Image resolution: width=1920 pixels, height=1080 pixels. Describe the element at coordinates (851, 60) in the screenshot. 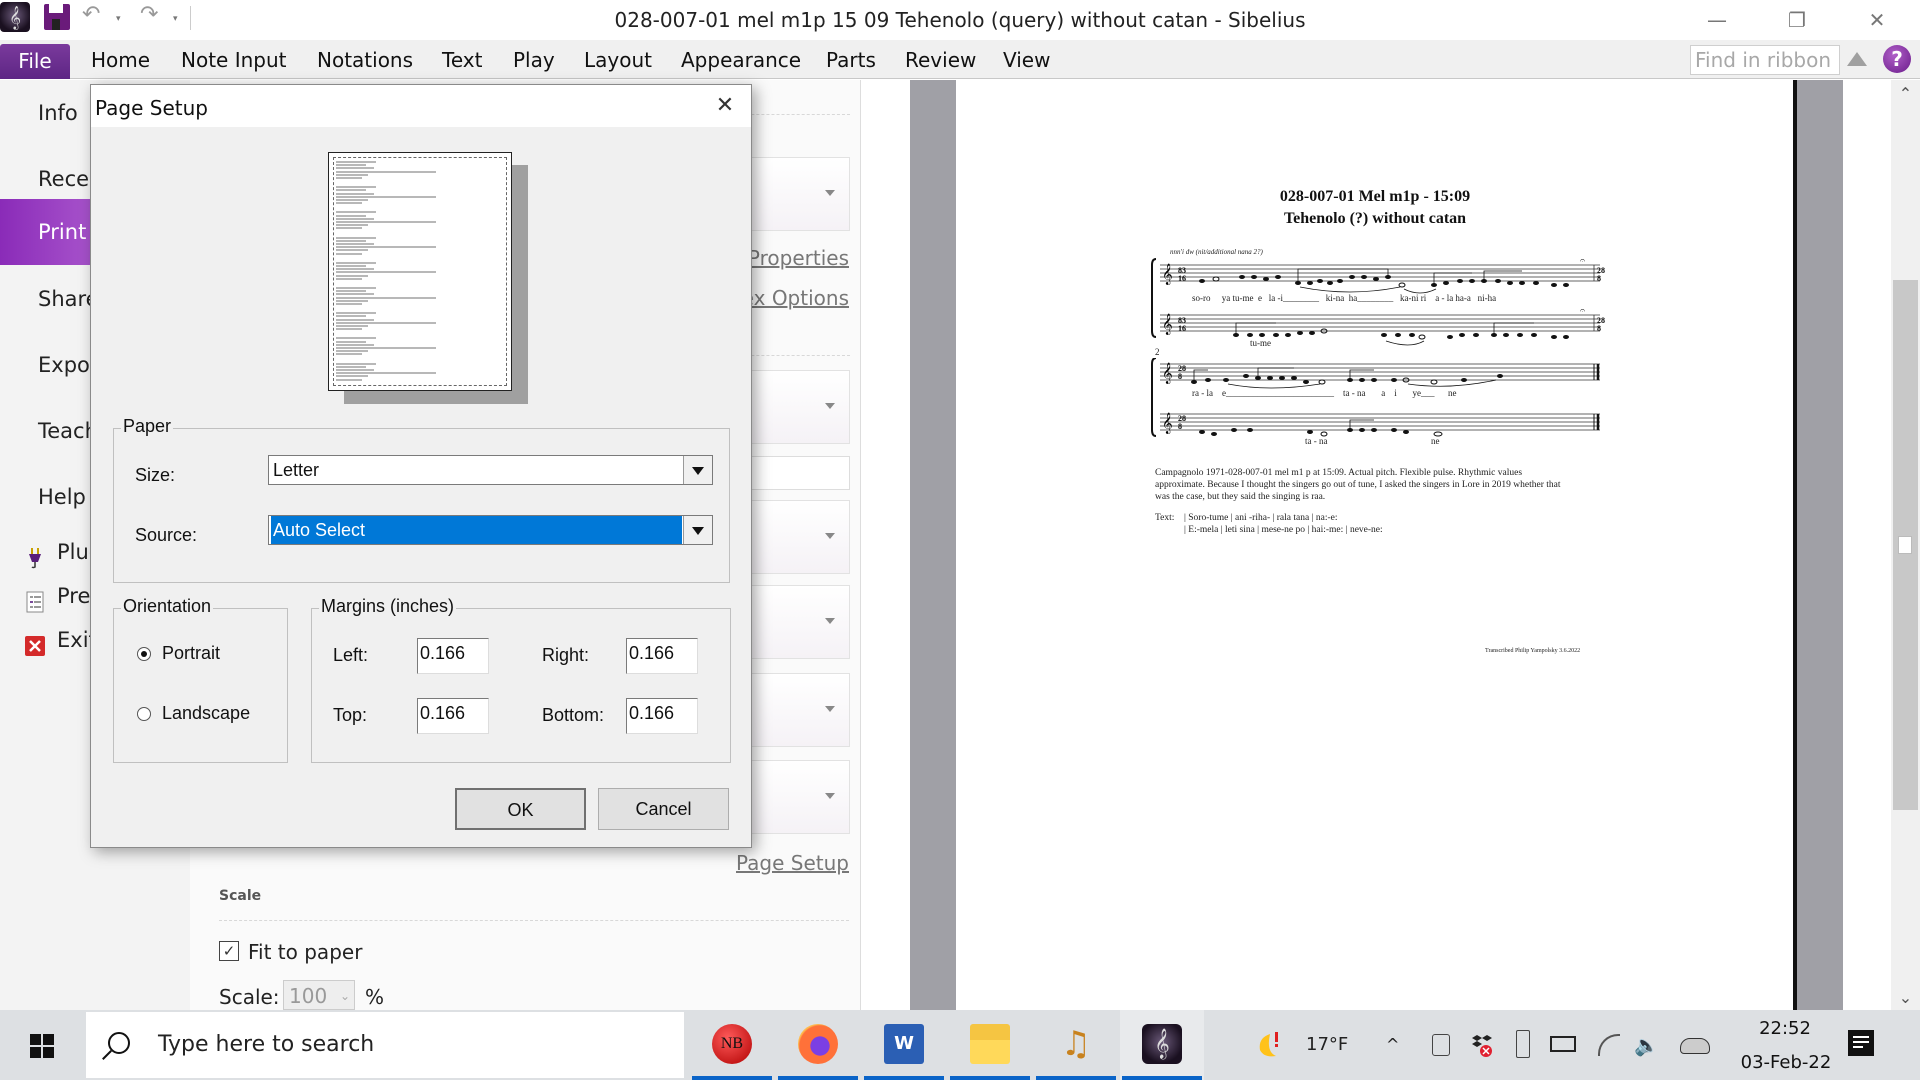

I see `tab-parts: Parts` at that location.